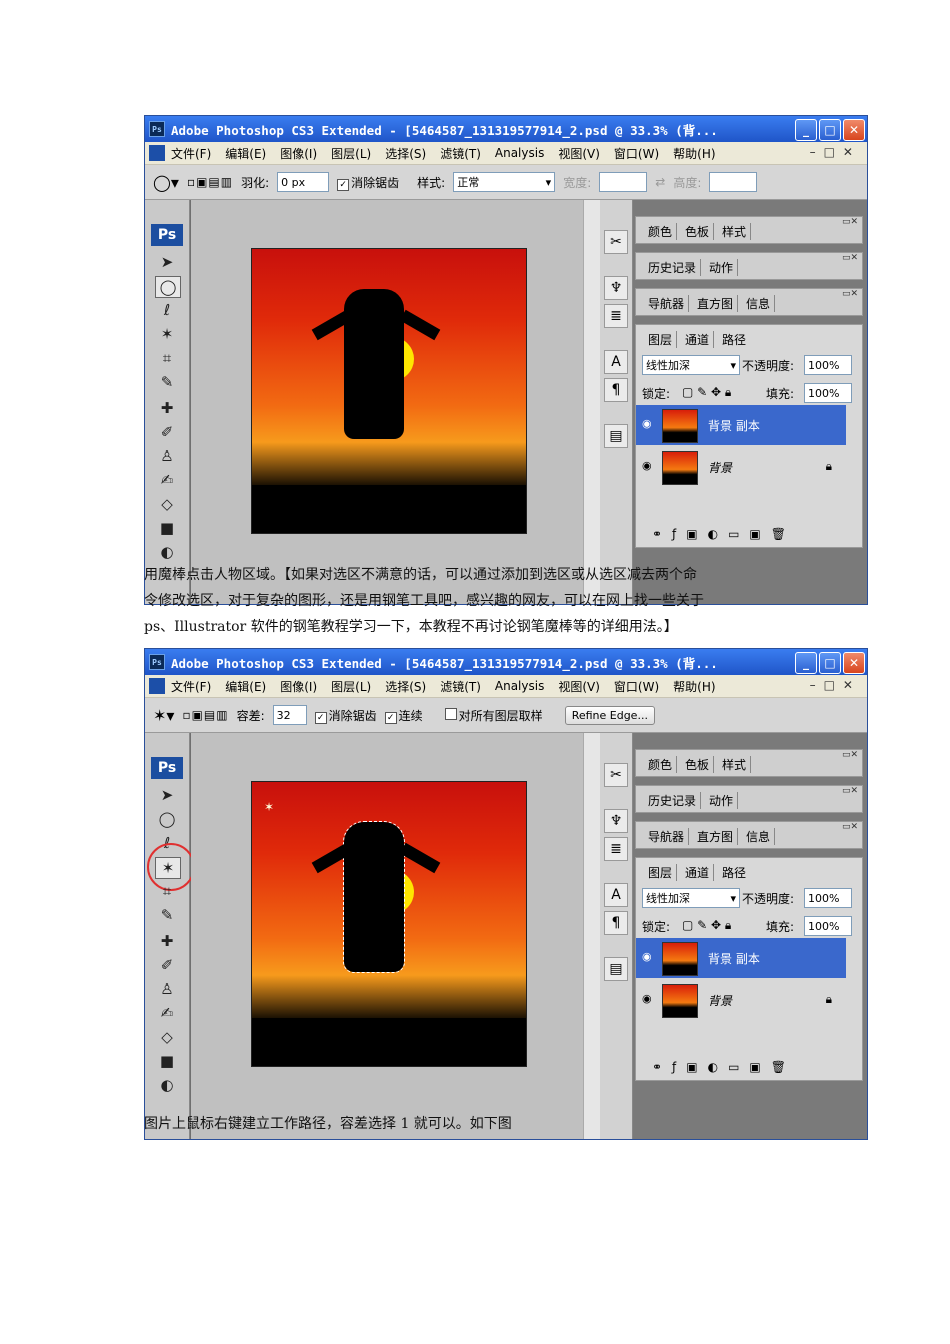  I want to click on magic-wand-icon: ✶▾, so click(163, 715).